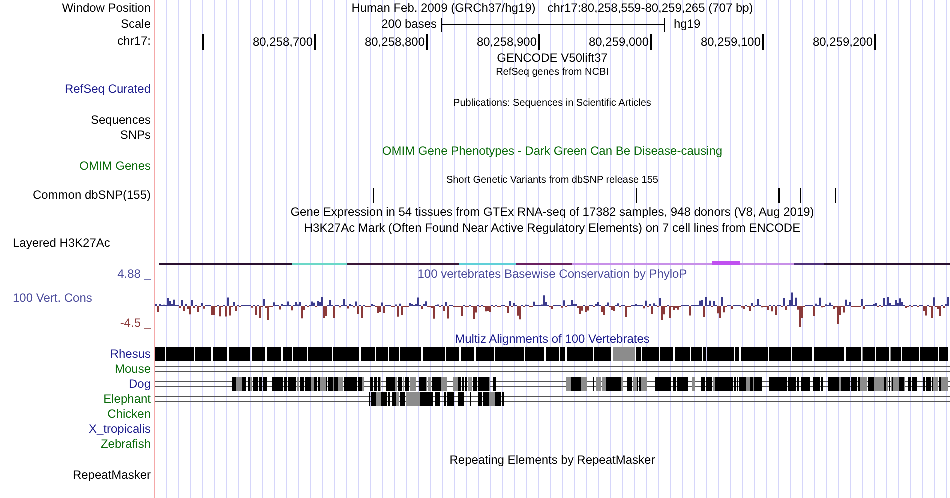 This screenshot has width=950, height=498. What do you see at coordinates (553, 103) in the screenshot?
I see `track-title: Publications: Sequences in Scientific Articles` at bounding box center [553, 103].